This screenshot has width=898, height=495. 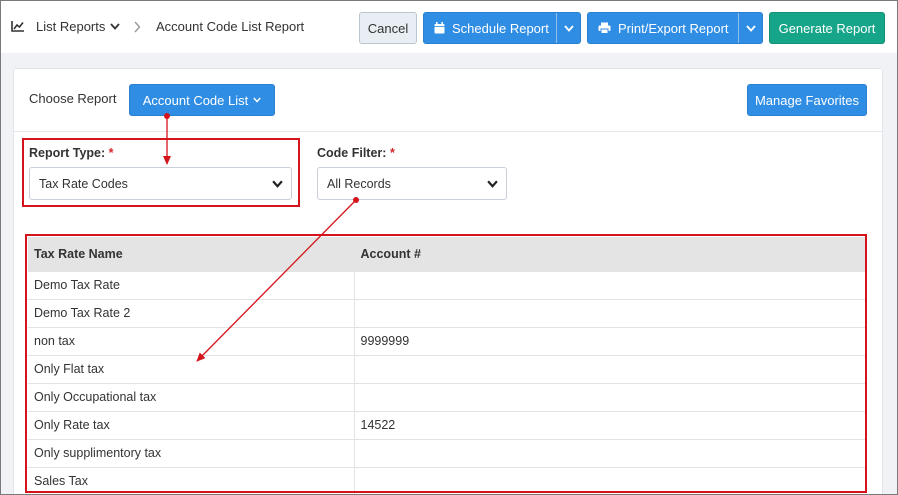 I want to click on choose-report-dropdown: Account Code List, so click(x=202, y=100).